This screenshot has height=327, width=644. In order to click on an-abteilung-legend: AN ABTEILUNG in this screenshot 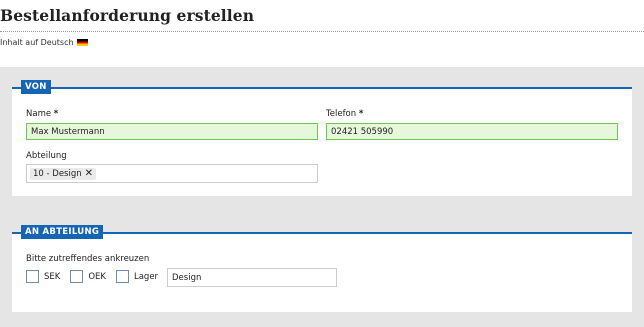, I will do `click(62, 232)`.